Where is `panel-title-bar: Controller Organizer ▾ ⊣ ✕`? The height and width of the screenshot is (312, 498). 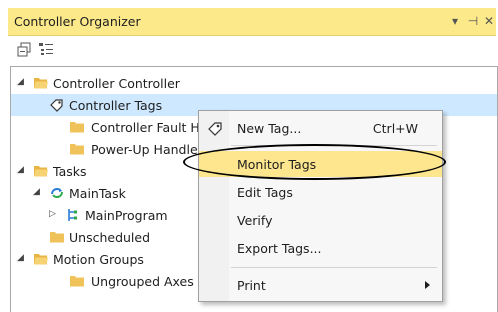
panel-title-bar: Controller Organizer ▾ ⊣ ✕ is located at coordinates (252, 22).